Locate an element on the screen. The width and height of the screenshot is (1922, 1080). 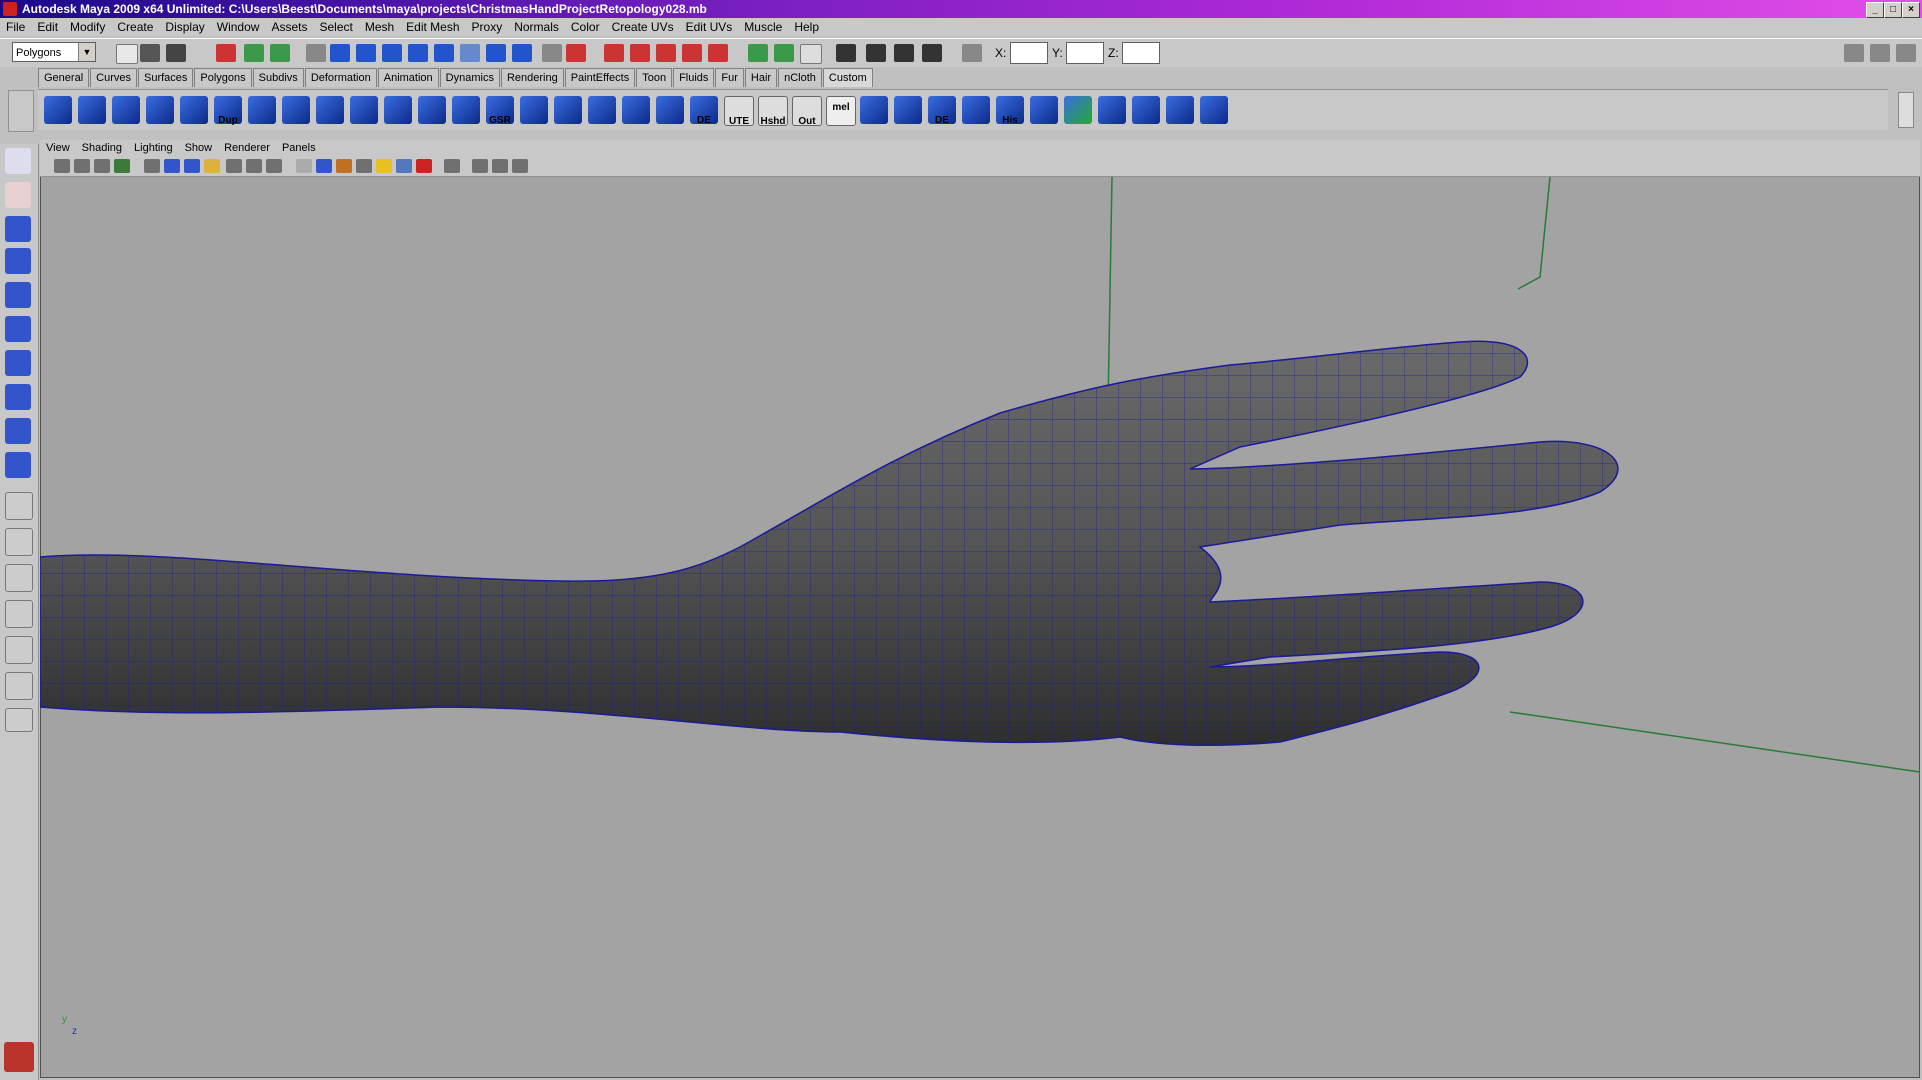
shelf-tool-12-icon is located at coordinates (432, 110).